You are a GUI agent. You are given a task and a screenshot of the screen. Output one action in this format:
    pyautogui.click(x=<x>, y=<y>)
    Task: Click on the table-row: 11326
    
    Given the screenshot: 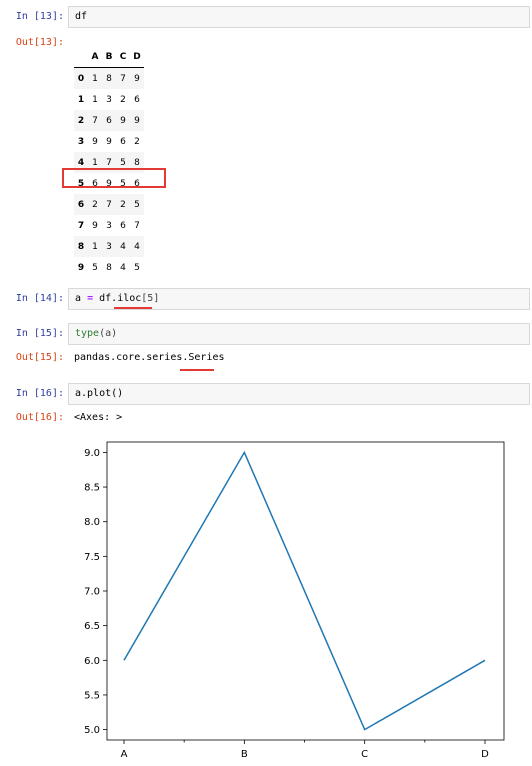 What is the action you would take?
    pyautogui.click(x=109, y=99)
    